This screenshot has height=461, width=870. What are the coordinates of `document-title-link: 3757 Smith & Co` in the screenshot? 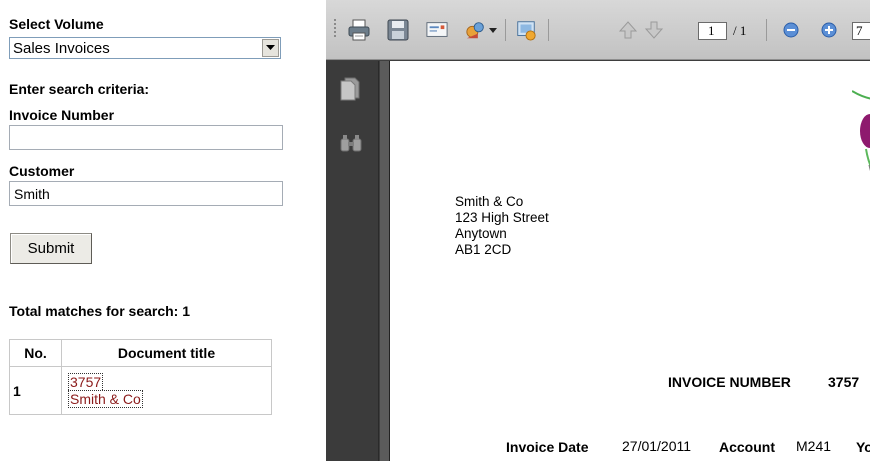 It's located at (105, 390).